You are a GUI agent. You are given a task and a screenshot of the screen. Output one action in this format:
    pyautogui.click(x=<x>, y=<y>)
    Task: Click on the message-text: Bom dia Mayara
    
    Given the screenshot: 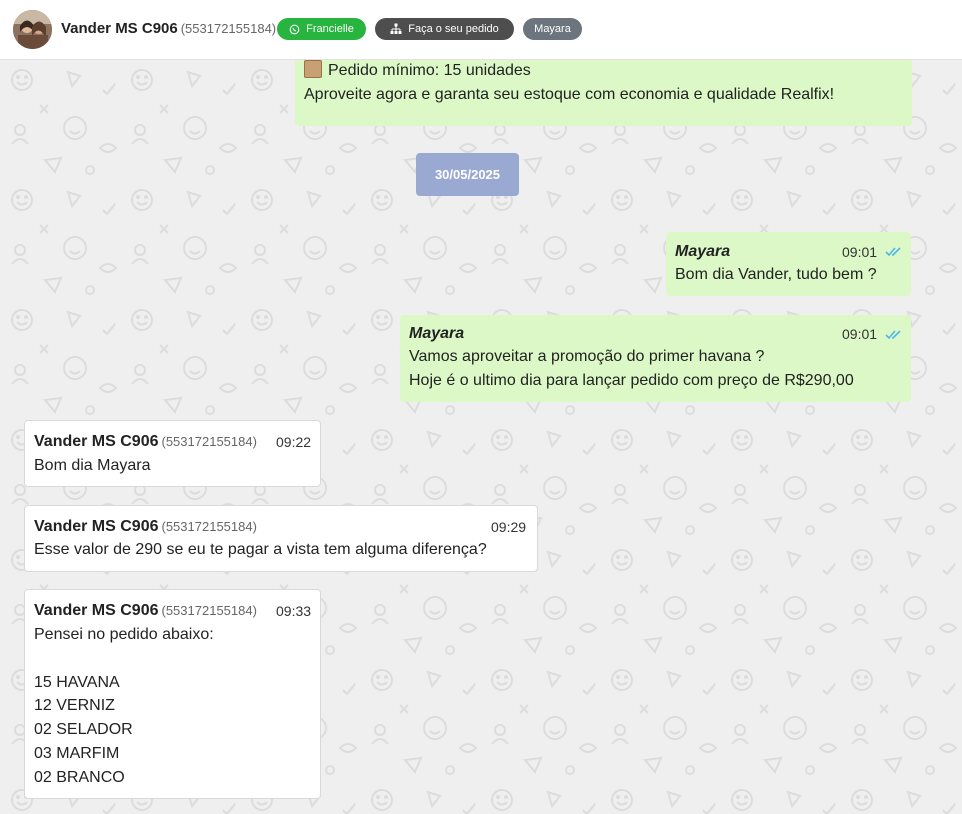 What is the action you would take?
    pyautogui.click(x=92, y=465)
    